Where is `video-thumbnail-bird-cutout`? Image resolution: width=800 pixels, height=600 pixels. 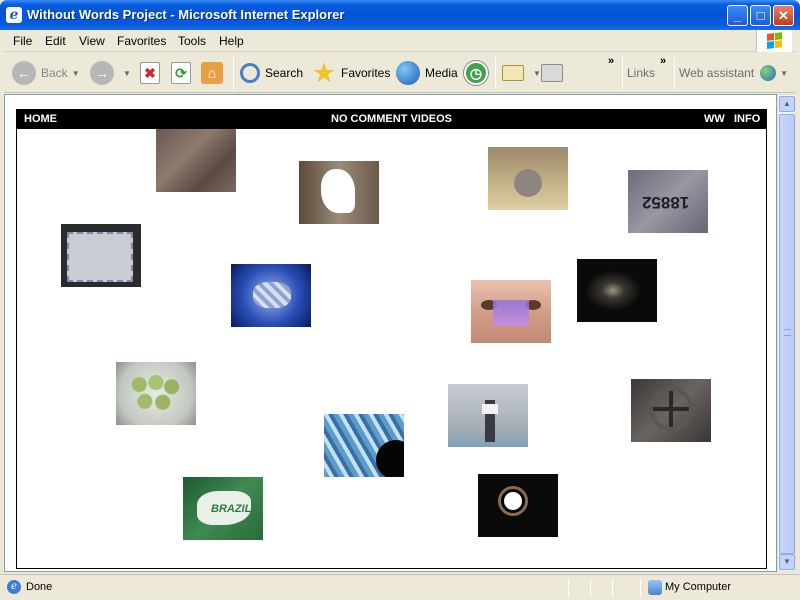 video-thumbnail-bird-cutout is located at coordinates (339, 192).